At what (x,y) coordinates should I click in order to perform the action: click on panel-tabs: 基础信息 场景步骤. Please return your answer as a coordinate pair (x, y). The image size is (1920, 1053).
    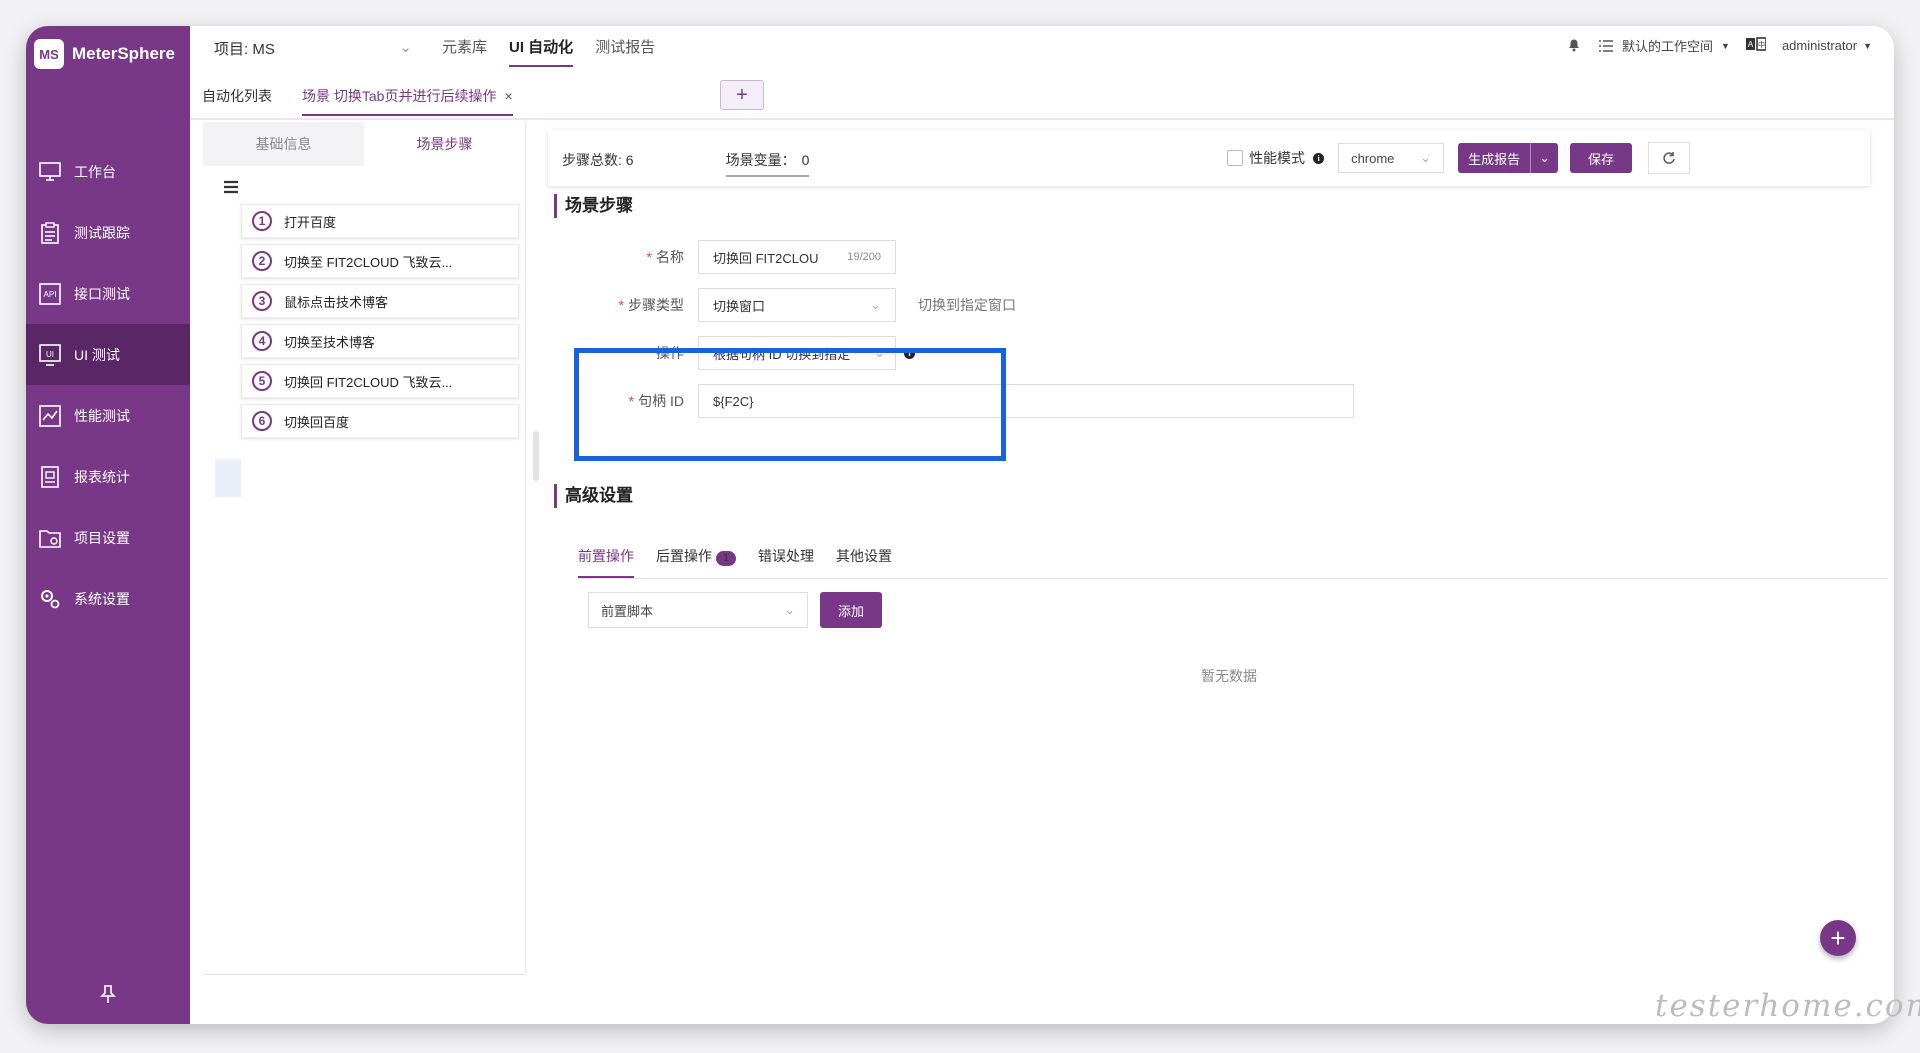
    Looking at the image, I should click on (364, 144).